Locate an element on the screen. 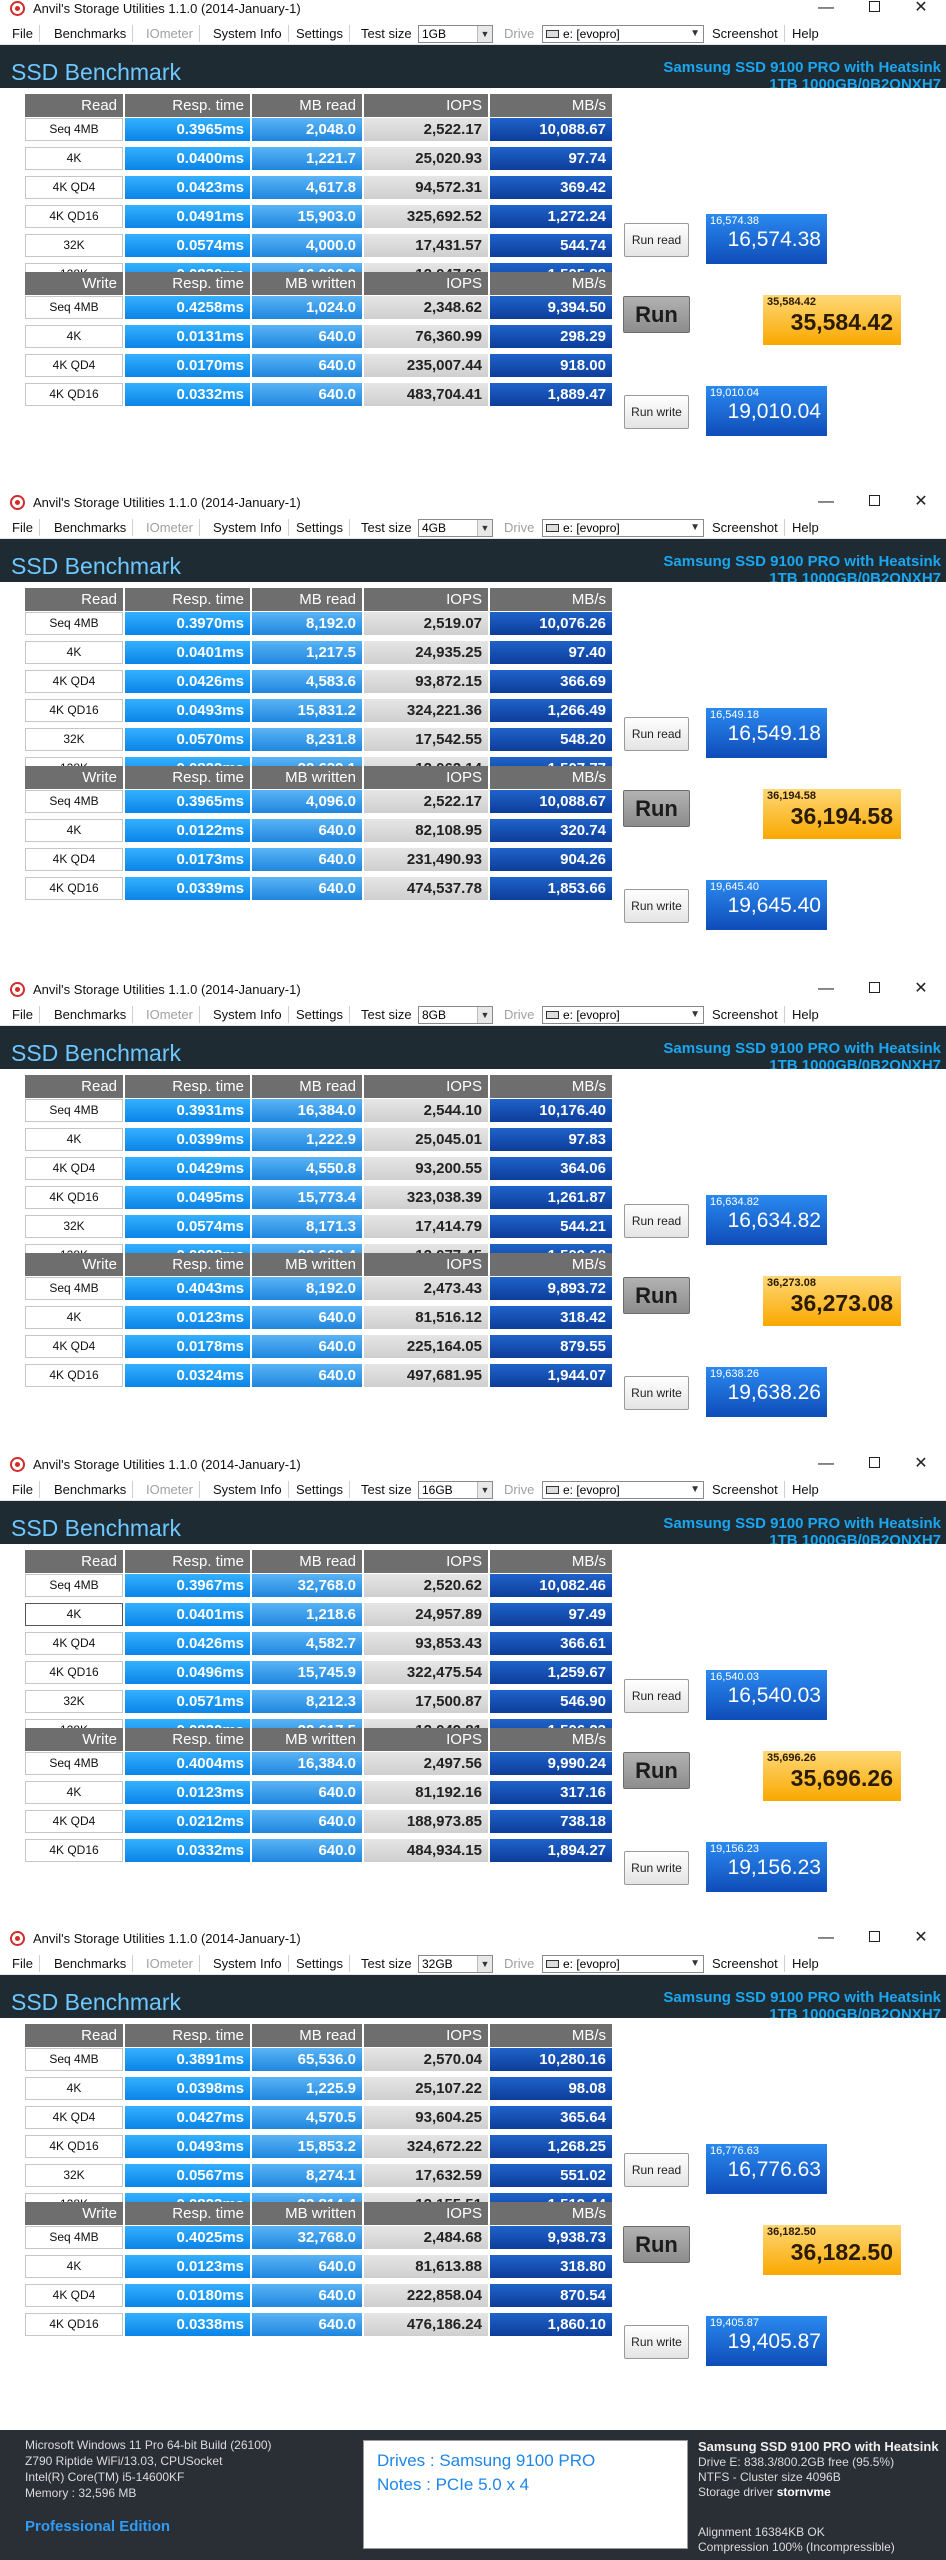  test-size-select: 4GB ▼ is located at coordinates (455, 528).